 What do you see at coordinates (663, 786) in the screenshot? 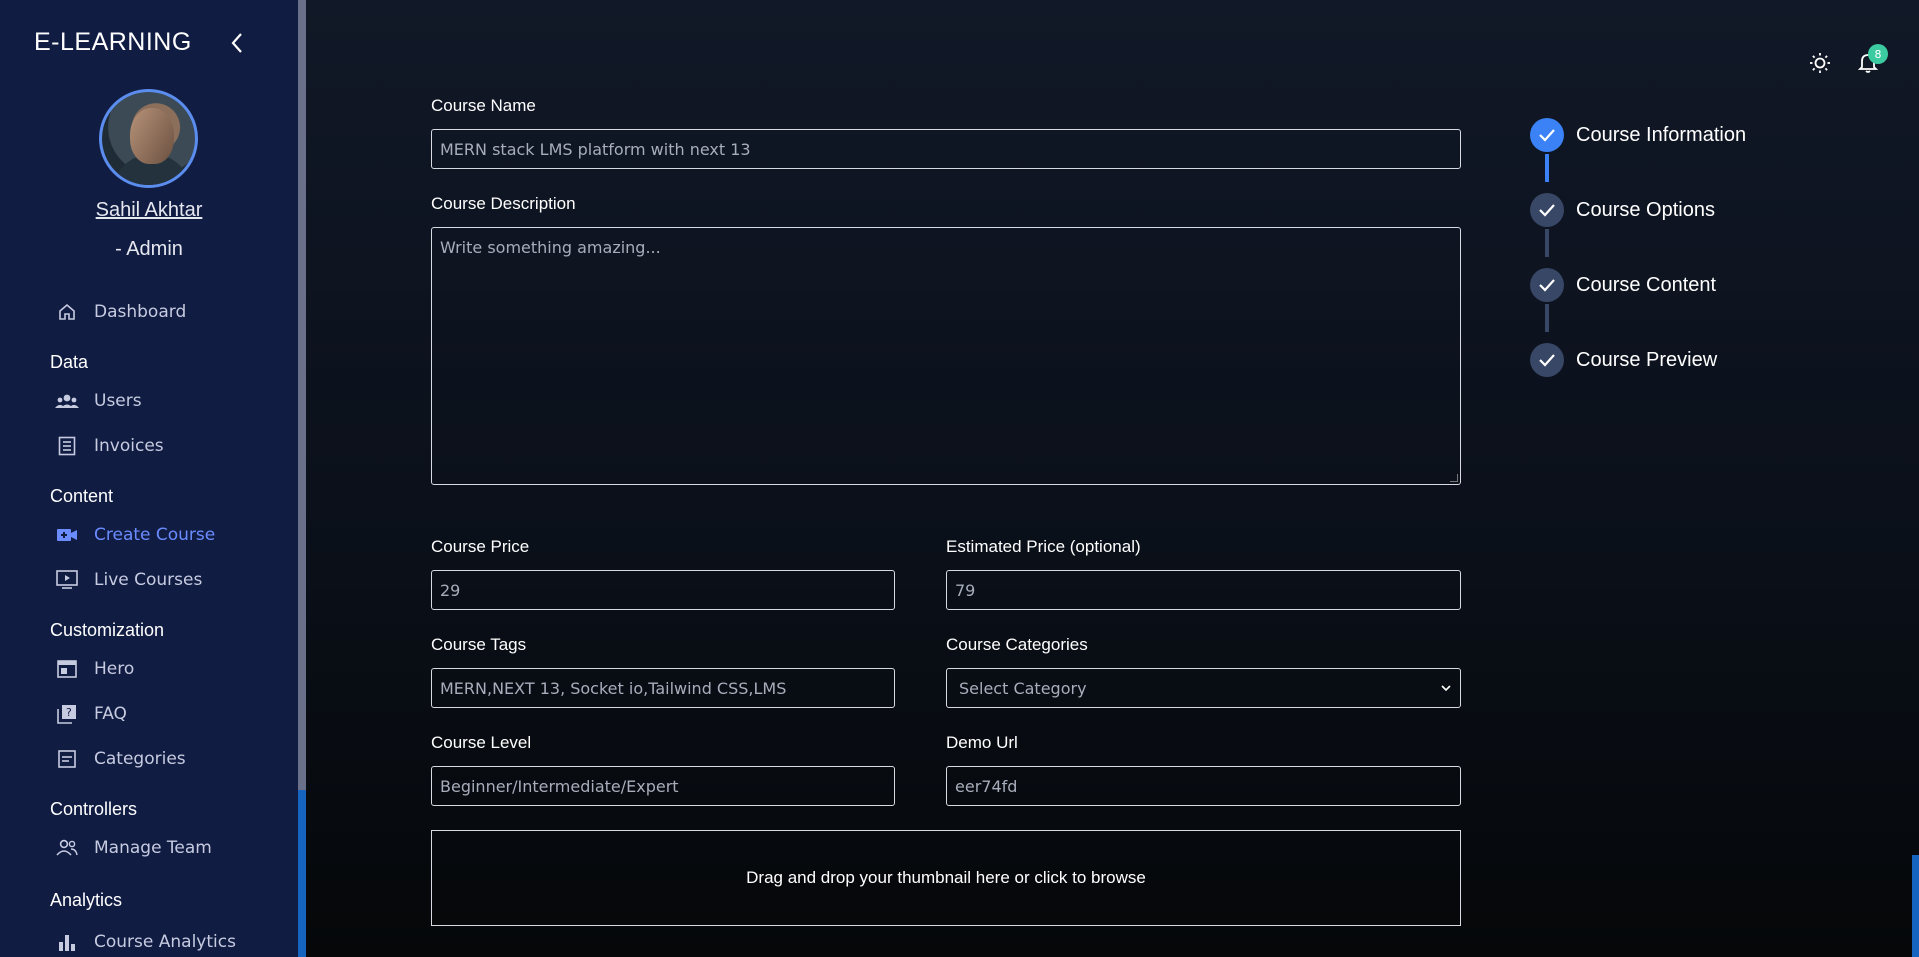
I see `course-level-input: Beginner/Intermediate/Expert` at bounding box center [663, 786].